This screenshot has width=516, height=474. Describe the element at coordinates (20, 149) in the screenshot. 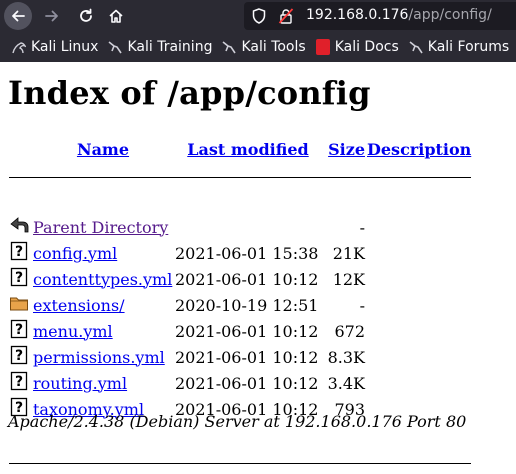

I see `icon-header` at that location.